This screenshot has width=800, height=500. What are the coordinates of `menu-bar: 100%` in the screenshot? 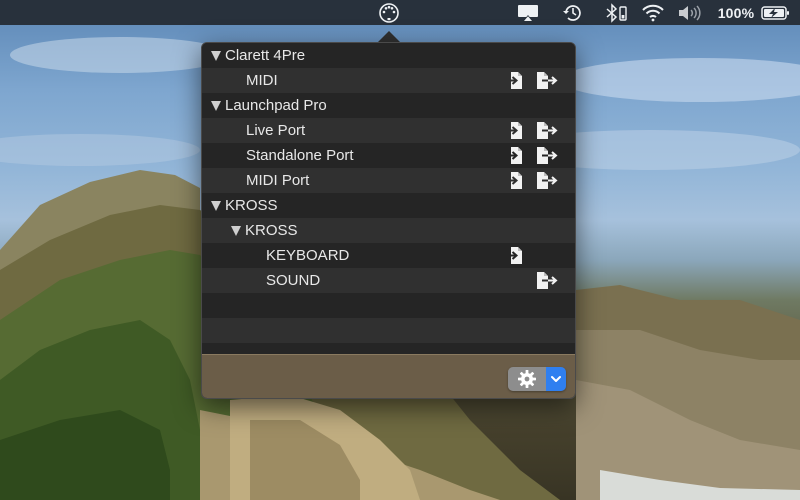 It's located at (400, 12).